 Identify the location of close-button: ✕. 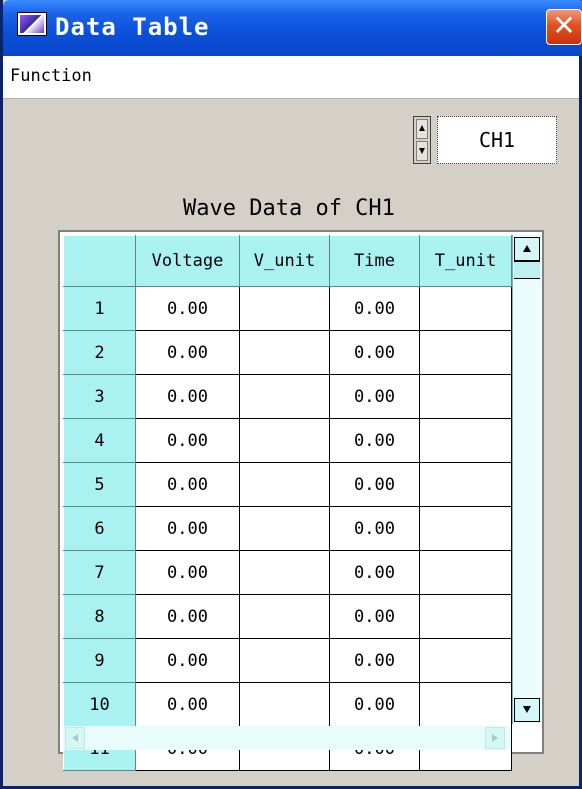
(564, 27).